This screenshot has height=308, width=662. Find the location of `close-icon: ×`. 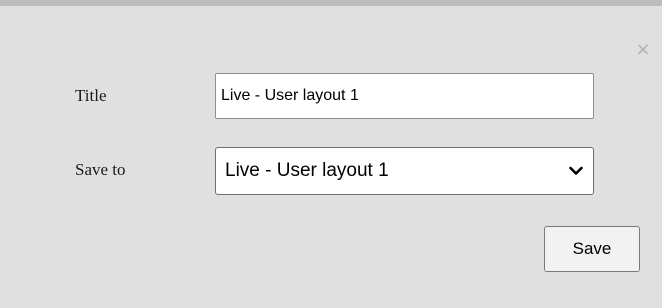

close-icon: × is located at coordinates (643, 50).